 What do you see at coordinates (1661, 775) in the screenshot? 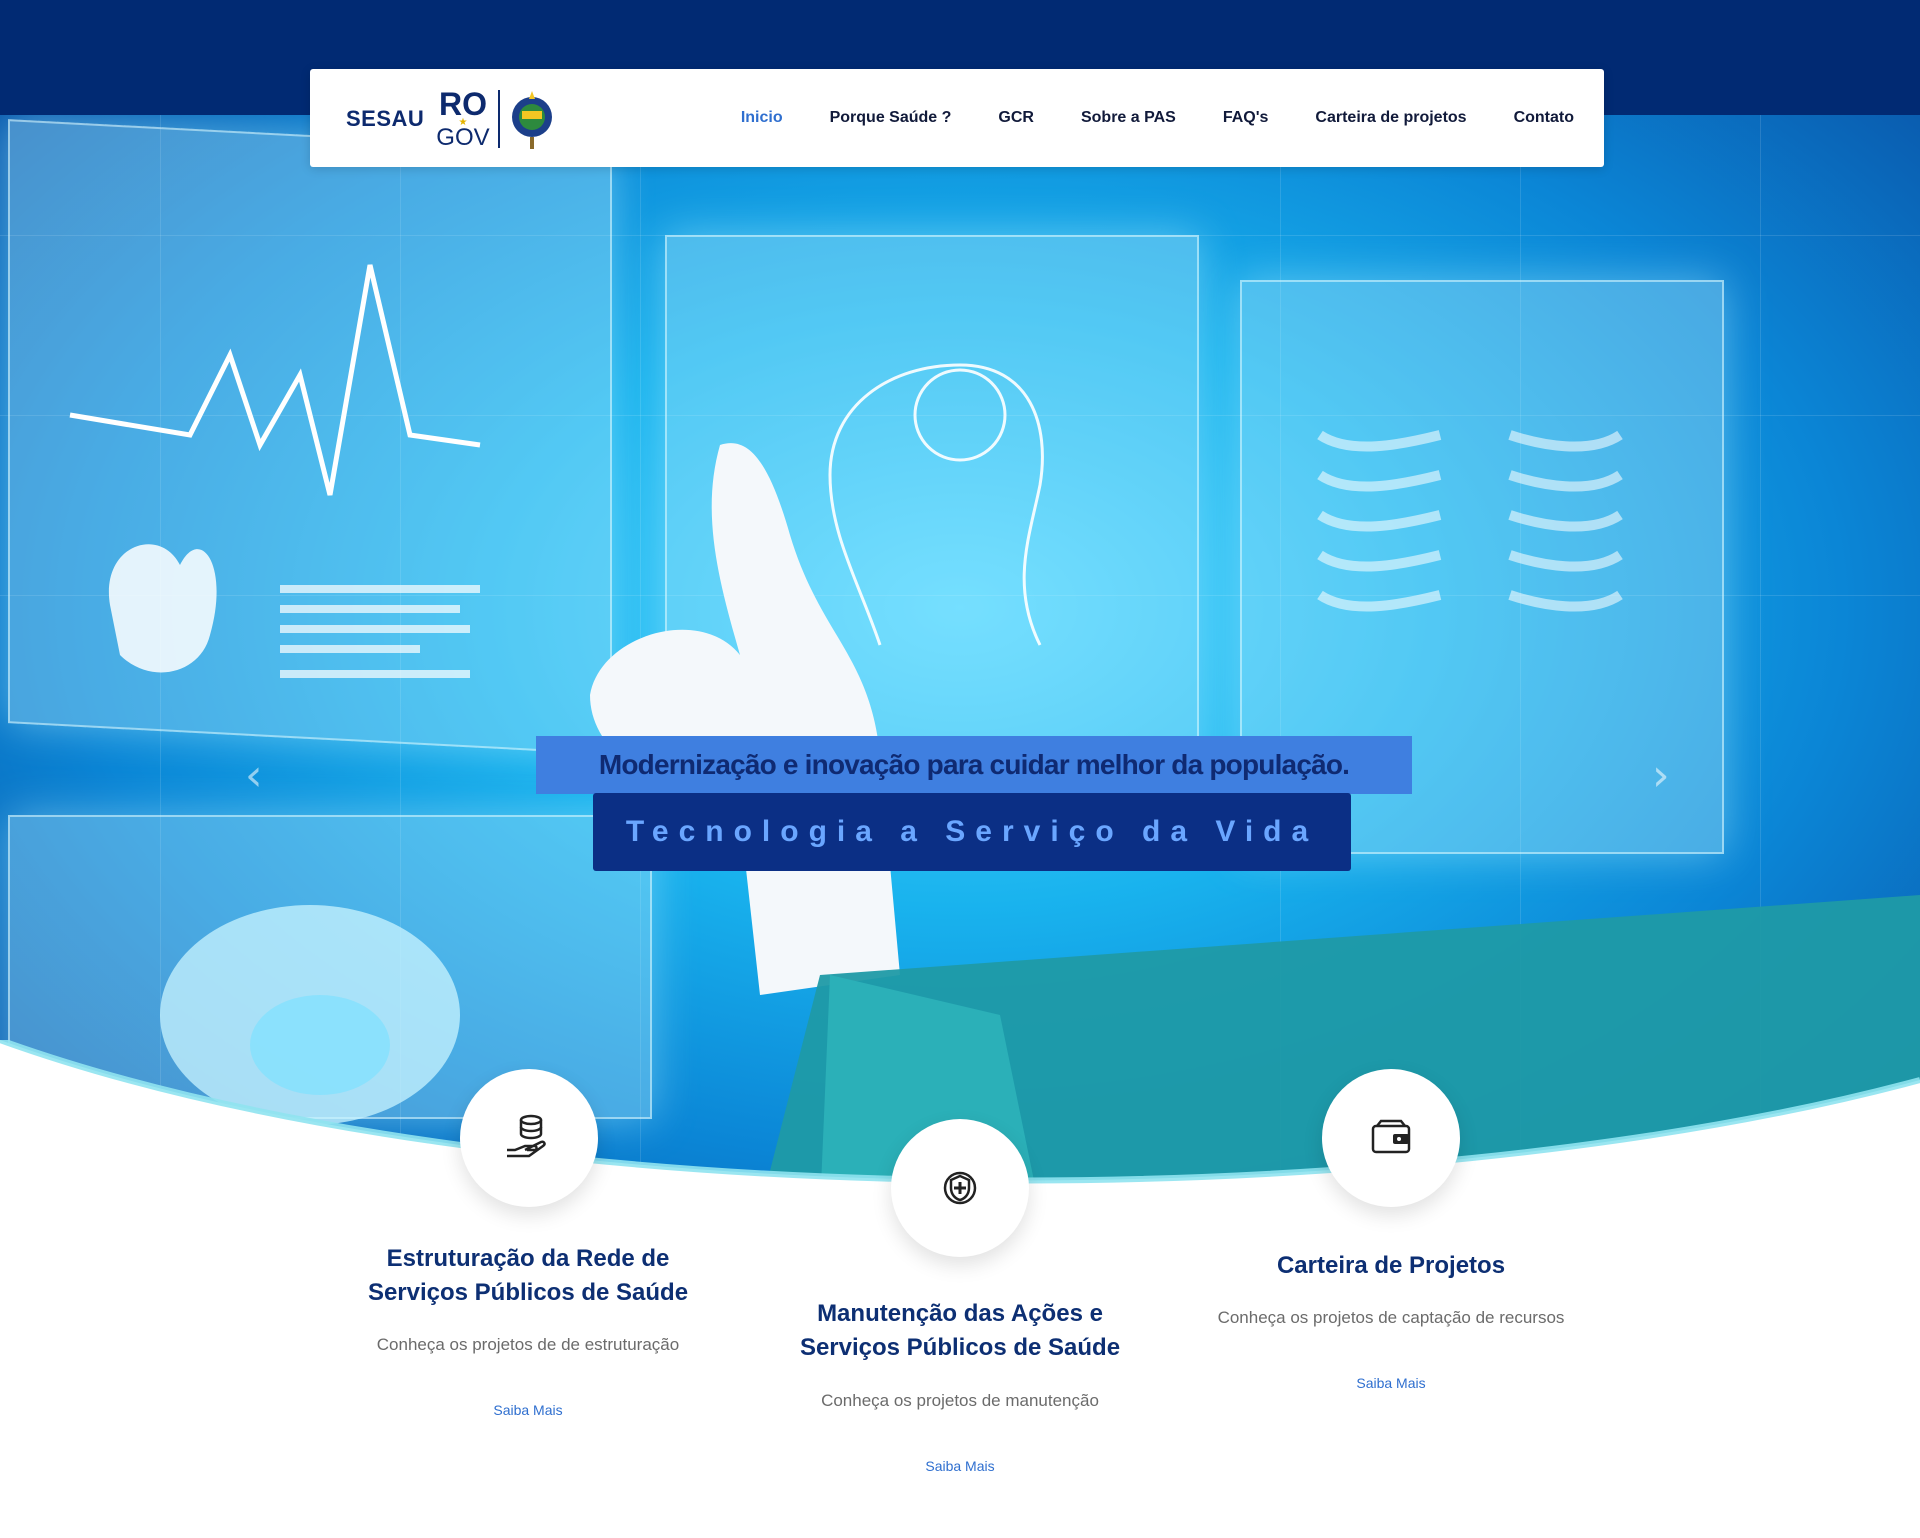
I see `chevron-right-icon: ›` at bounding box center [1661, 775].